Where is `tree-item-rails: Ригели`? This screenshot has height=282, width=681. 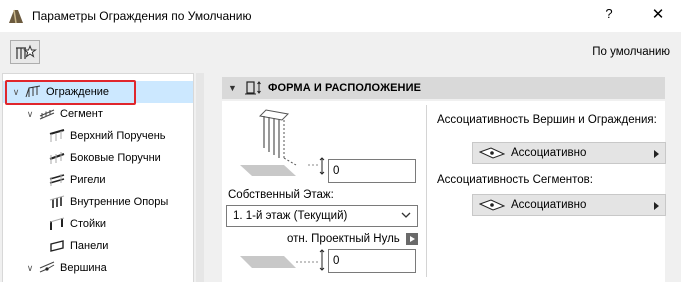
tree-item-rails: Ригели is located at coordinates (98, 180).